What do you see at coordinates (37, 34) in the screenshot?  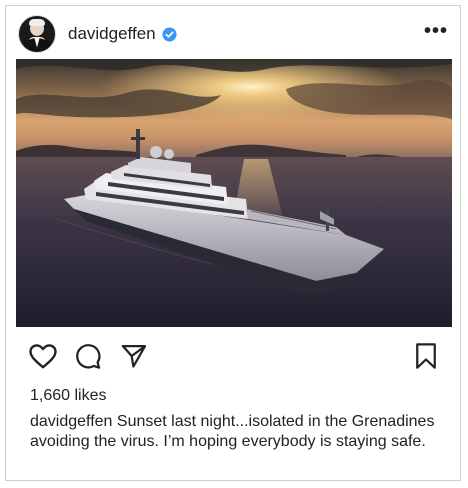 I see `avatar` at bounding box center [37, 34].